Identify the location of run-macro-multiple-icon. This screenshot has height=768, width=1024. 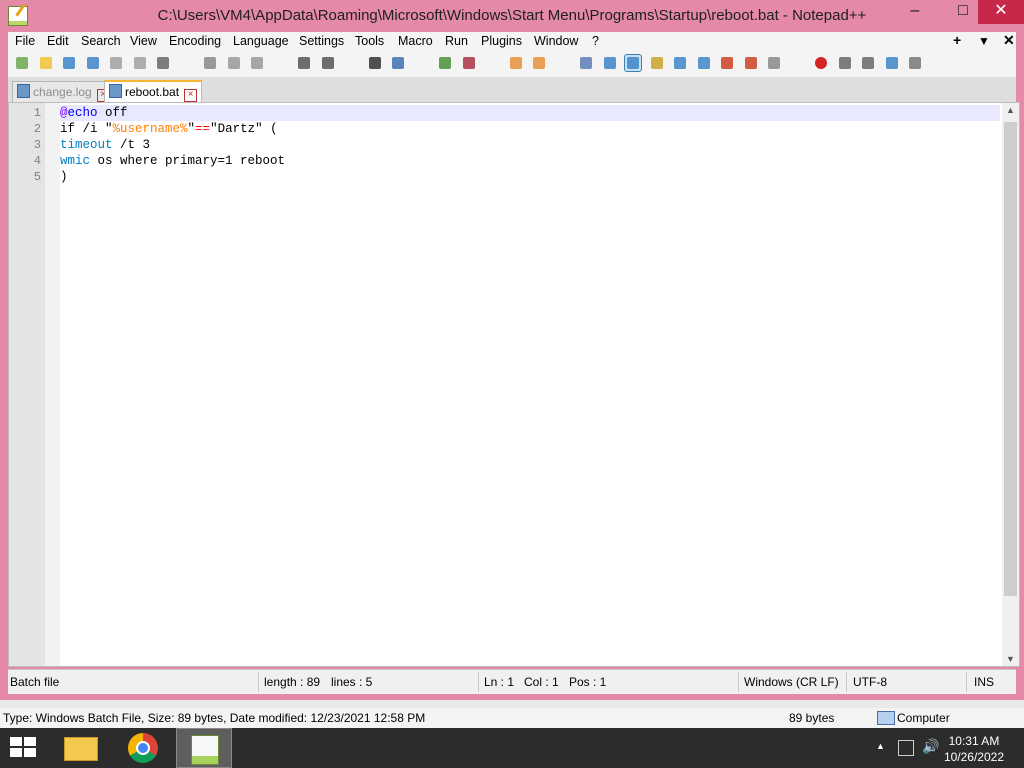
(892, 63).